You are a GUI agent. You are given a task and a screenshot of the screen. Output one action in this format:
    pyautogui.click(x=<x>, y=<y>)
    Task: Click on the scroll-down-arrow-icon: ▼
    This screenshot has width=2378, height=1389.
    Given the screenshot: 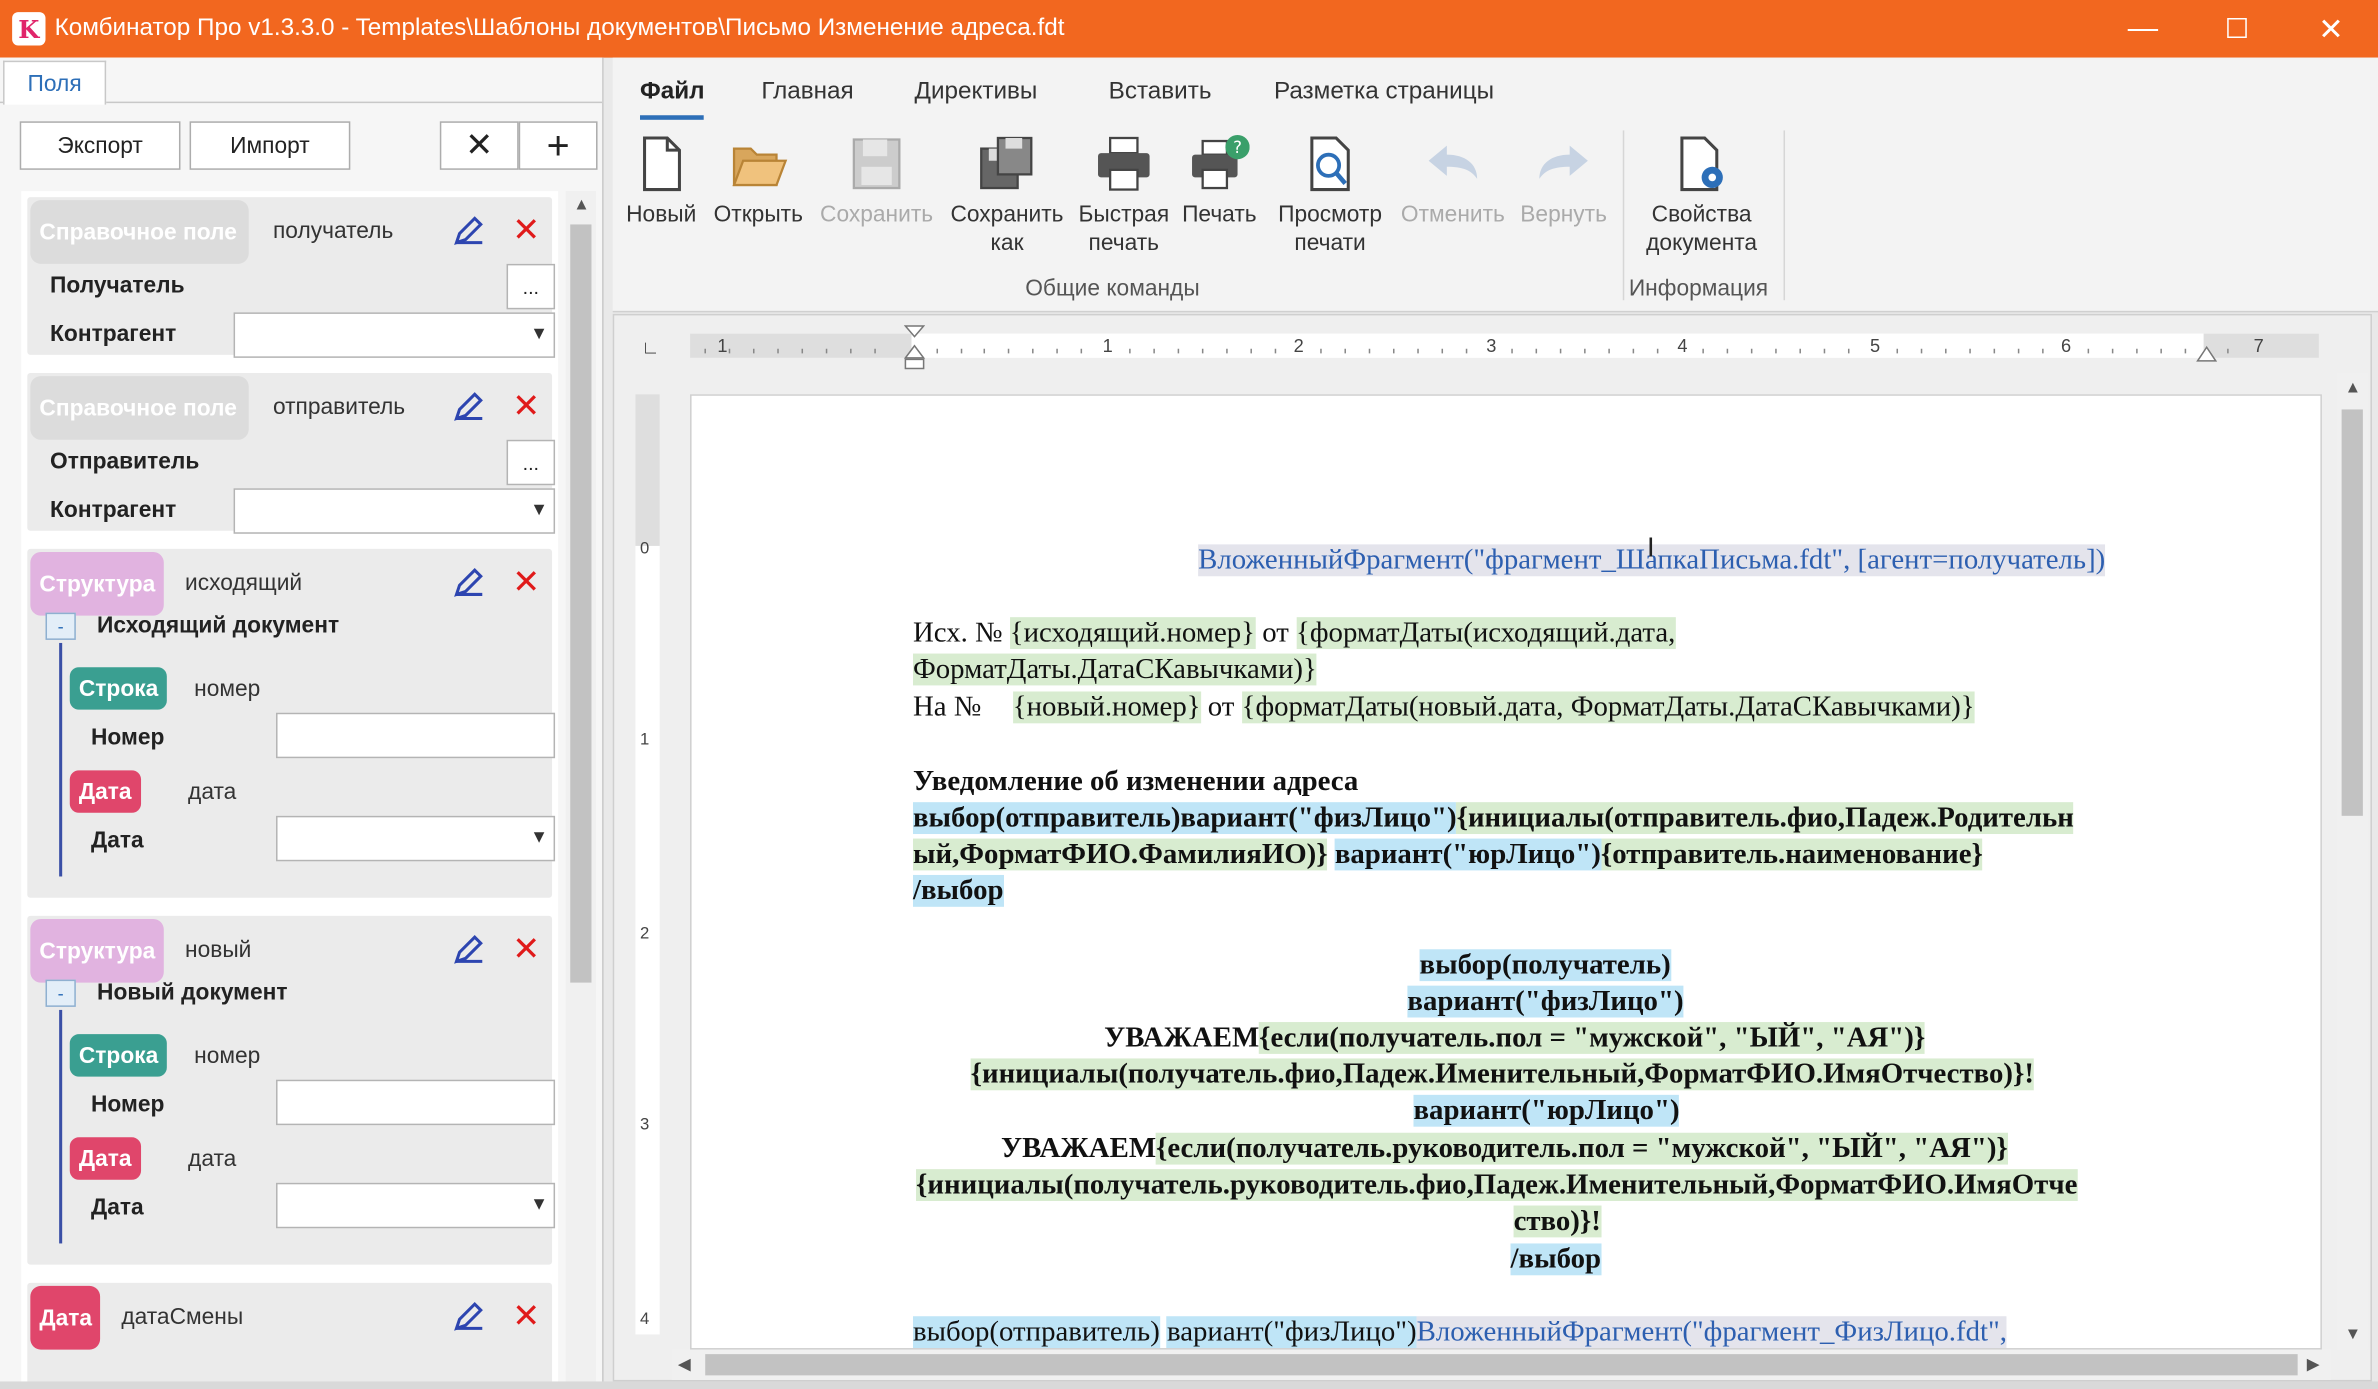 What is the action you would take?
    pyautogui.click(x=2353, y=1334)
    